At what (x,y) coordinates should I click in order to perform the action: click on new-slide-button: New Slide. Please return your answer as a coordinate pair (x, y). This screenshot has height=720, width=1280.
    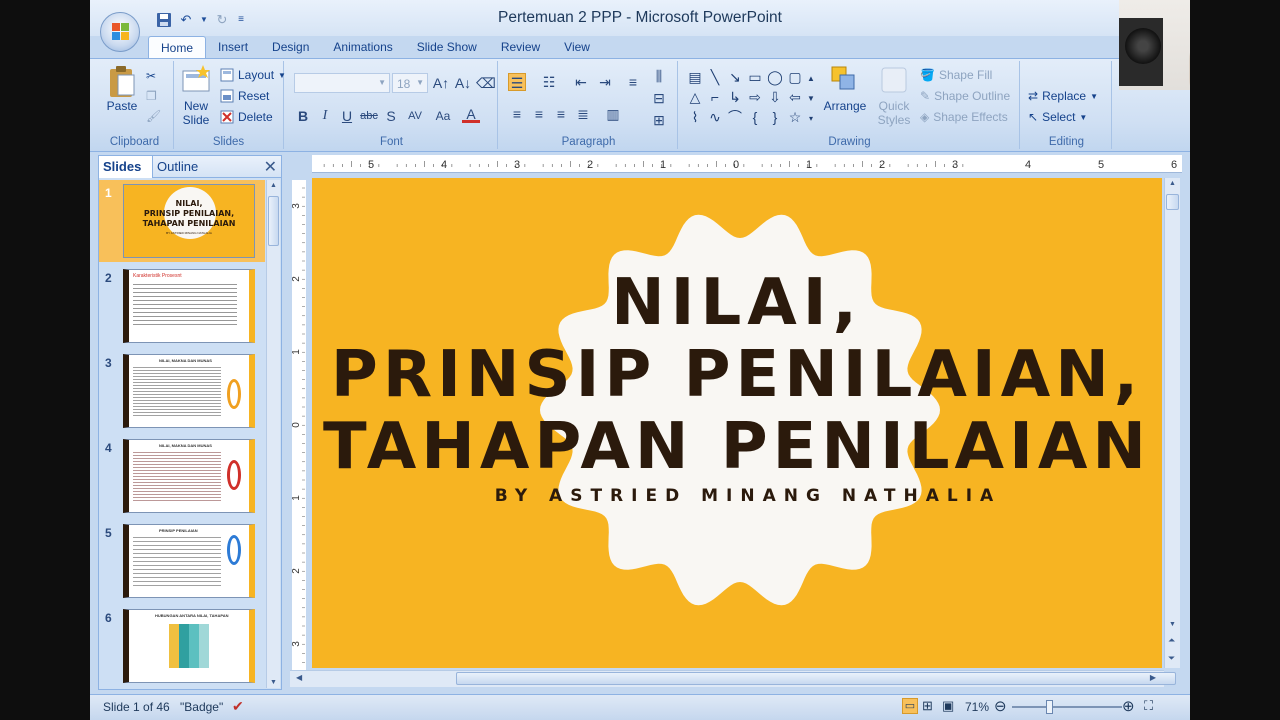
    Looking at the image, I should click on (196, 96).